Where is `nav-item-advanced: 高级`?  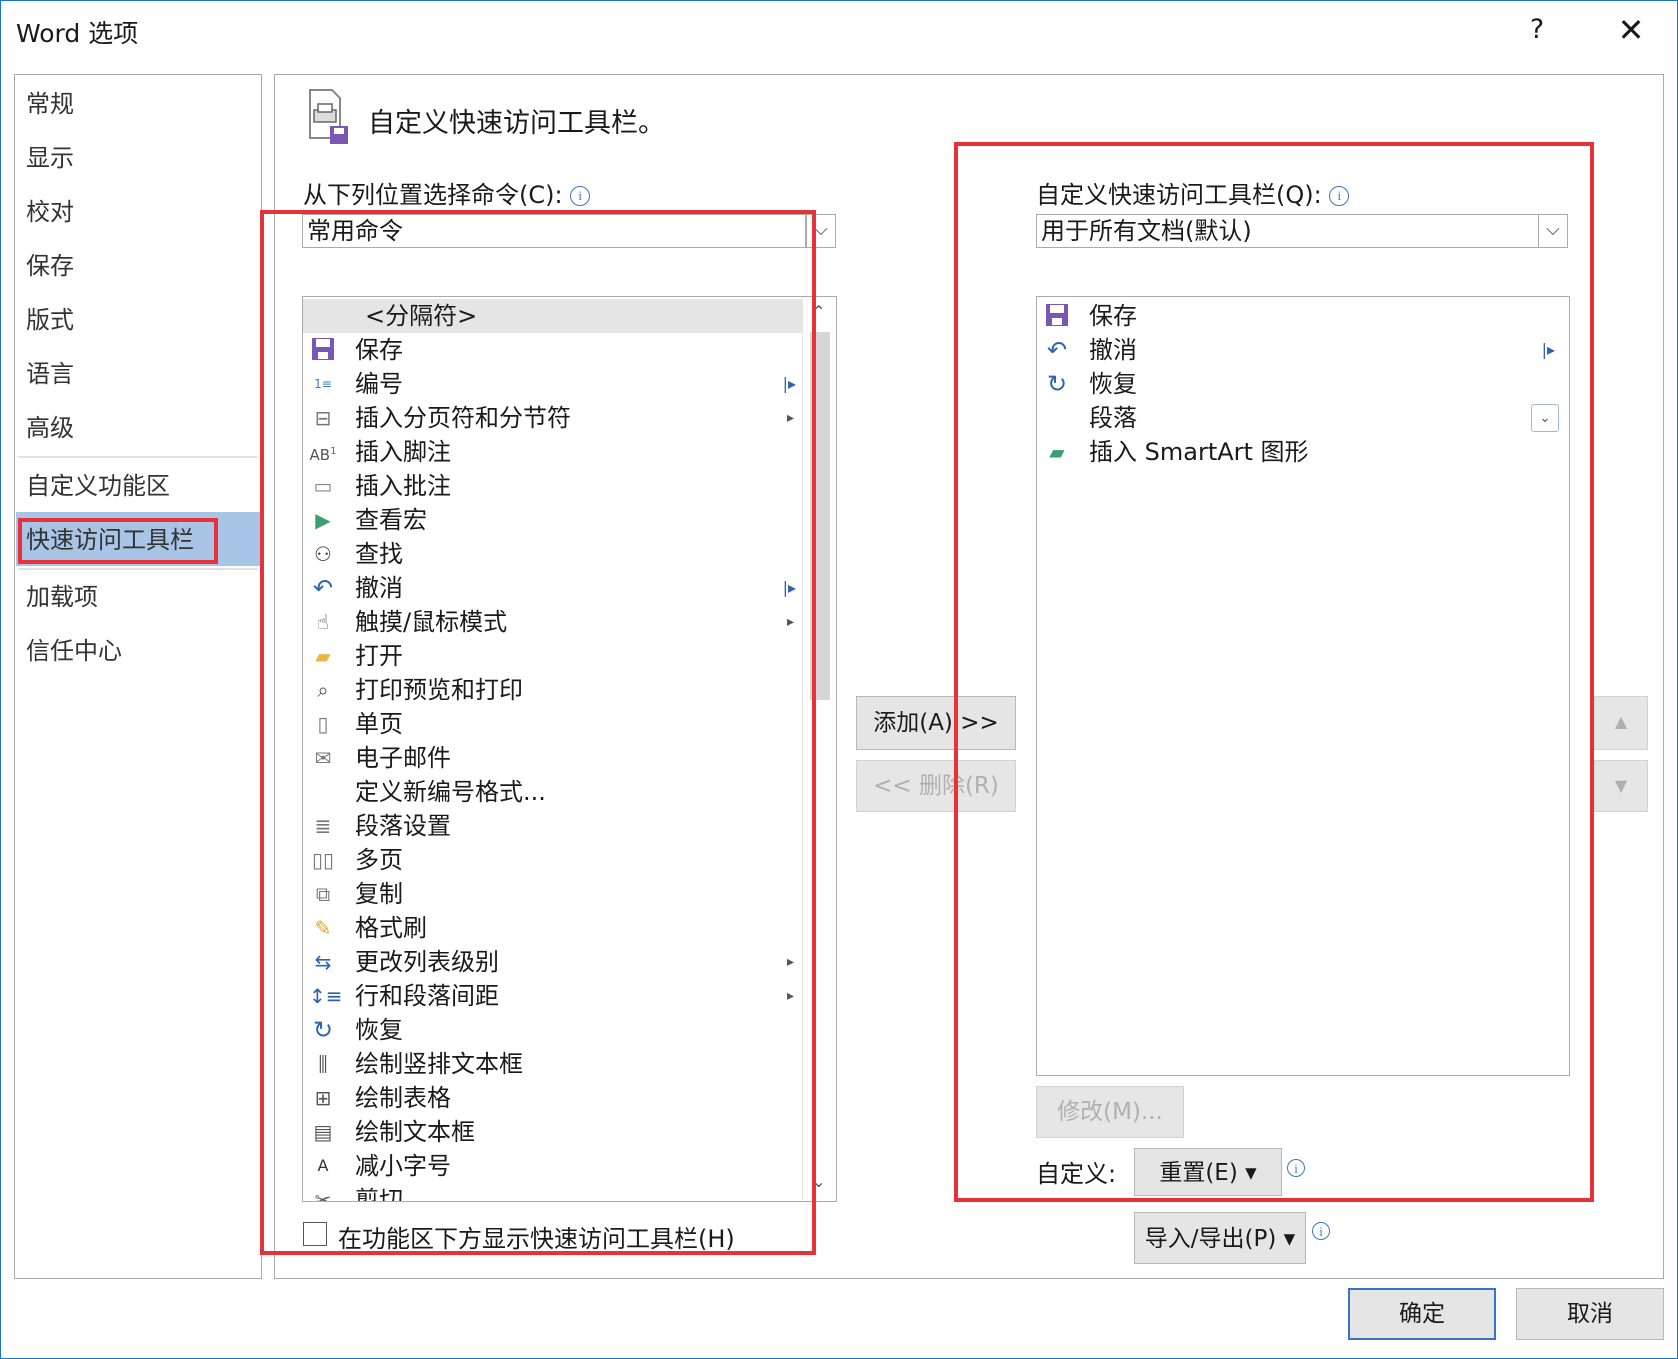 nav-item-advanced: 高级 is located at coordinates (50, 428).